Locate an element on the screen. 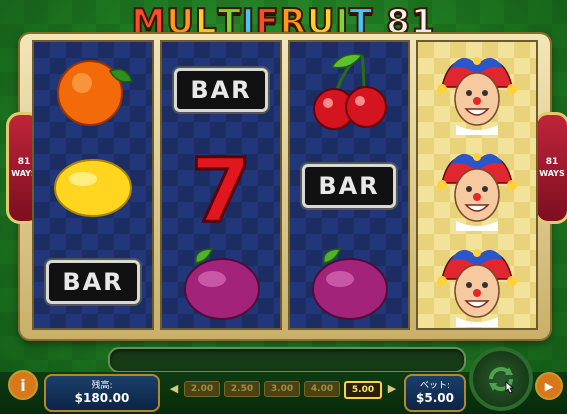 This screenshot has height=414, width=567. bet-option: 2.00 is located at coordinates (202, 389).